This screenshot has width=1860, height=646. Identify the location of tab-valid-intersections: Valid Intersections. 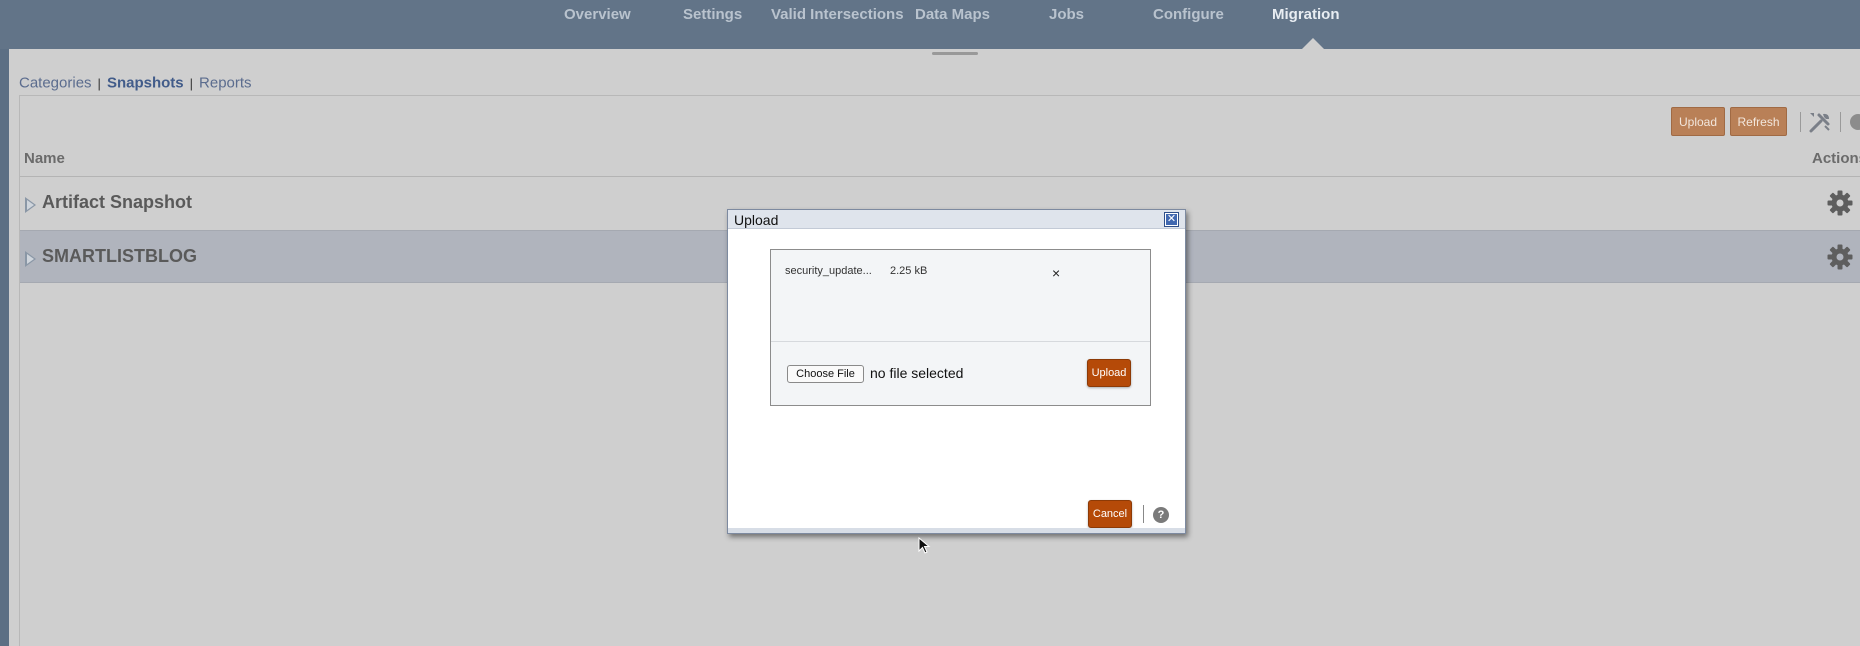
(837, 14).